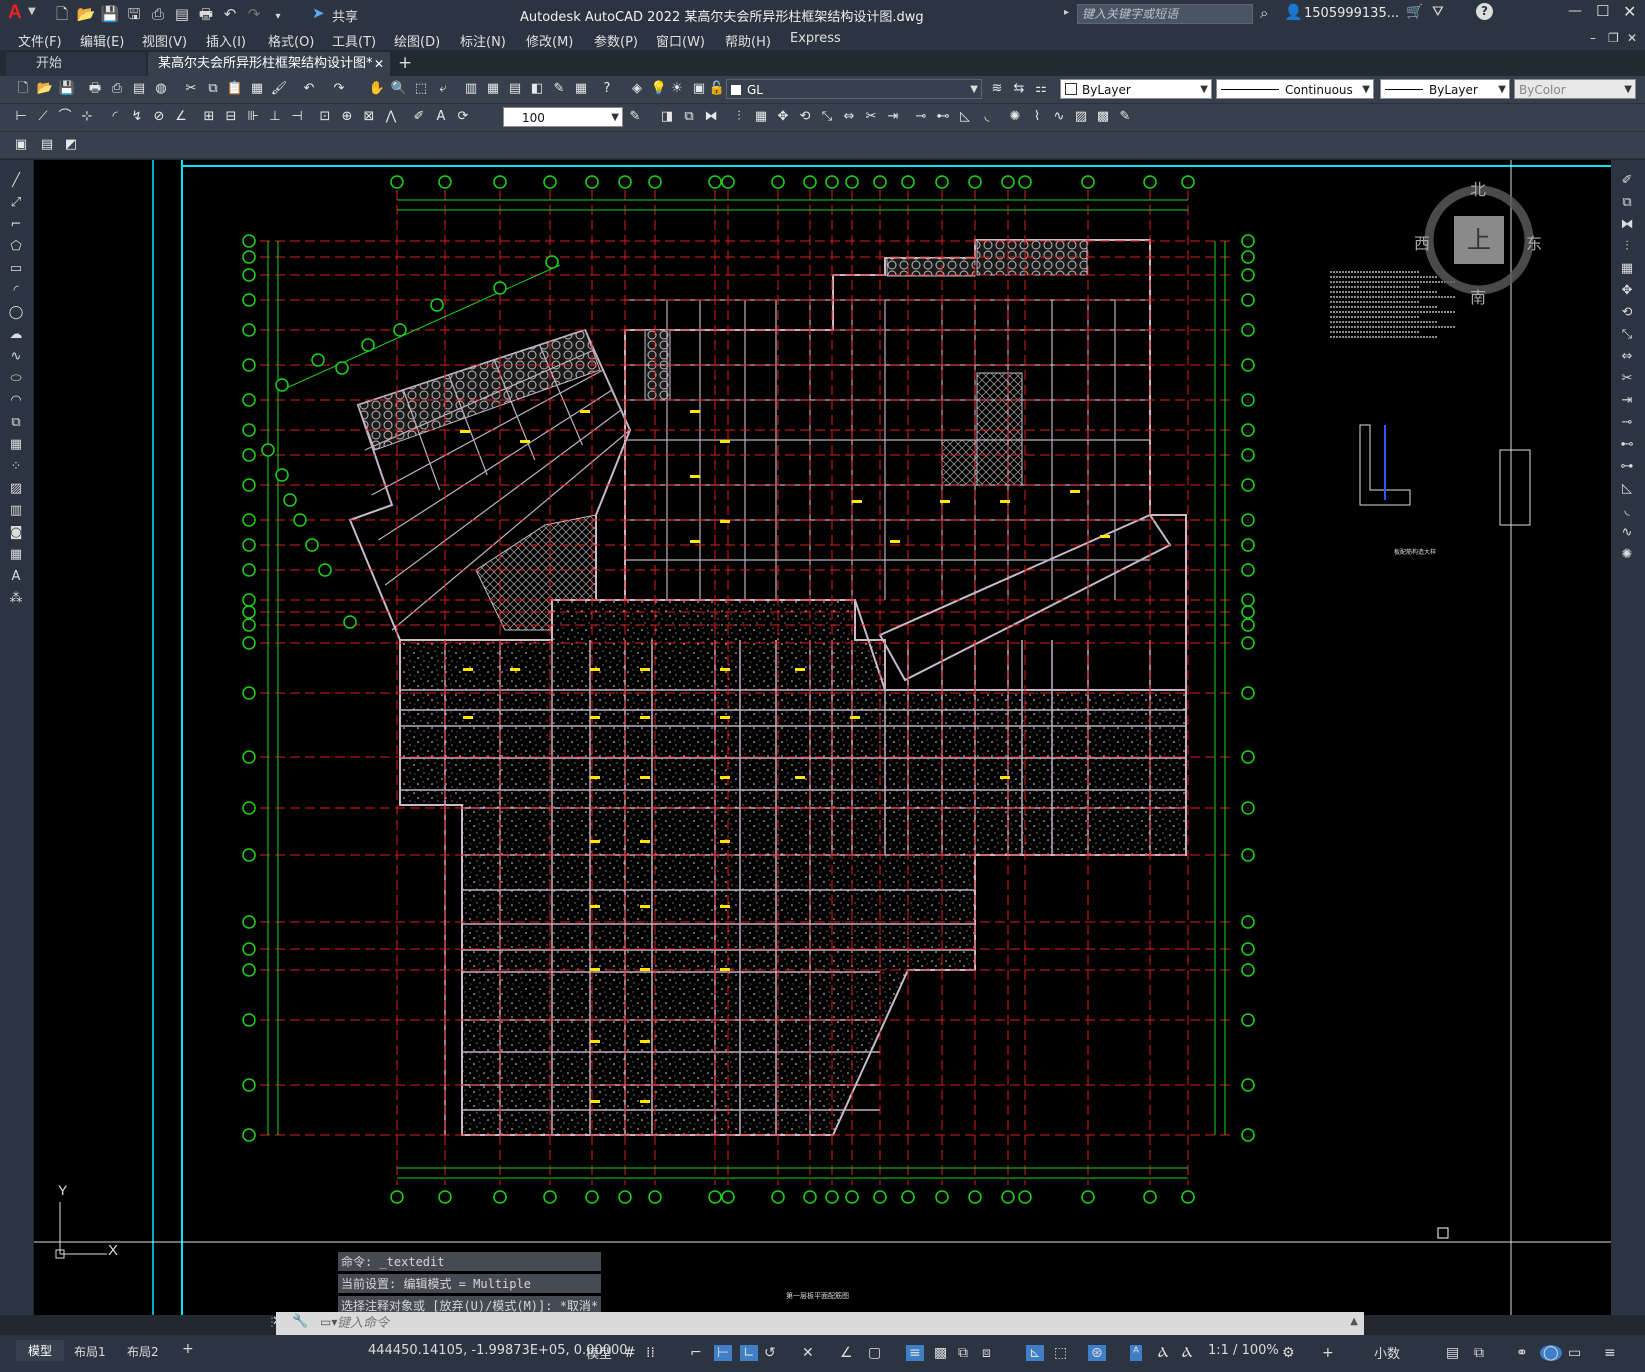 The image size is (1645, 1372). What do you see at coordinates (616, 40) in the screenshot?
I see `menu-parametric: 参数(P)` at bounding box center [616, 40].